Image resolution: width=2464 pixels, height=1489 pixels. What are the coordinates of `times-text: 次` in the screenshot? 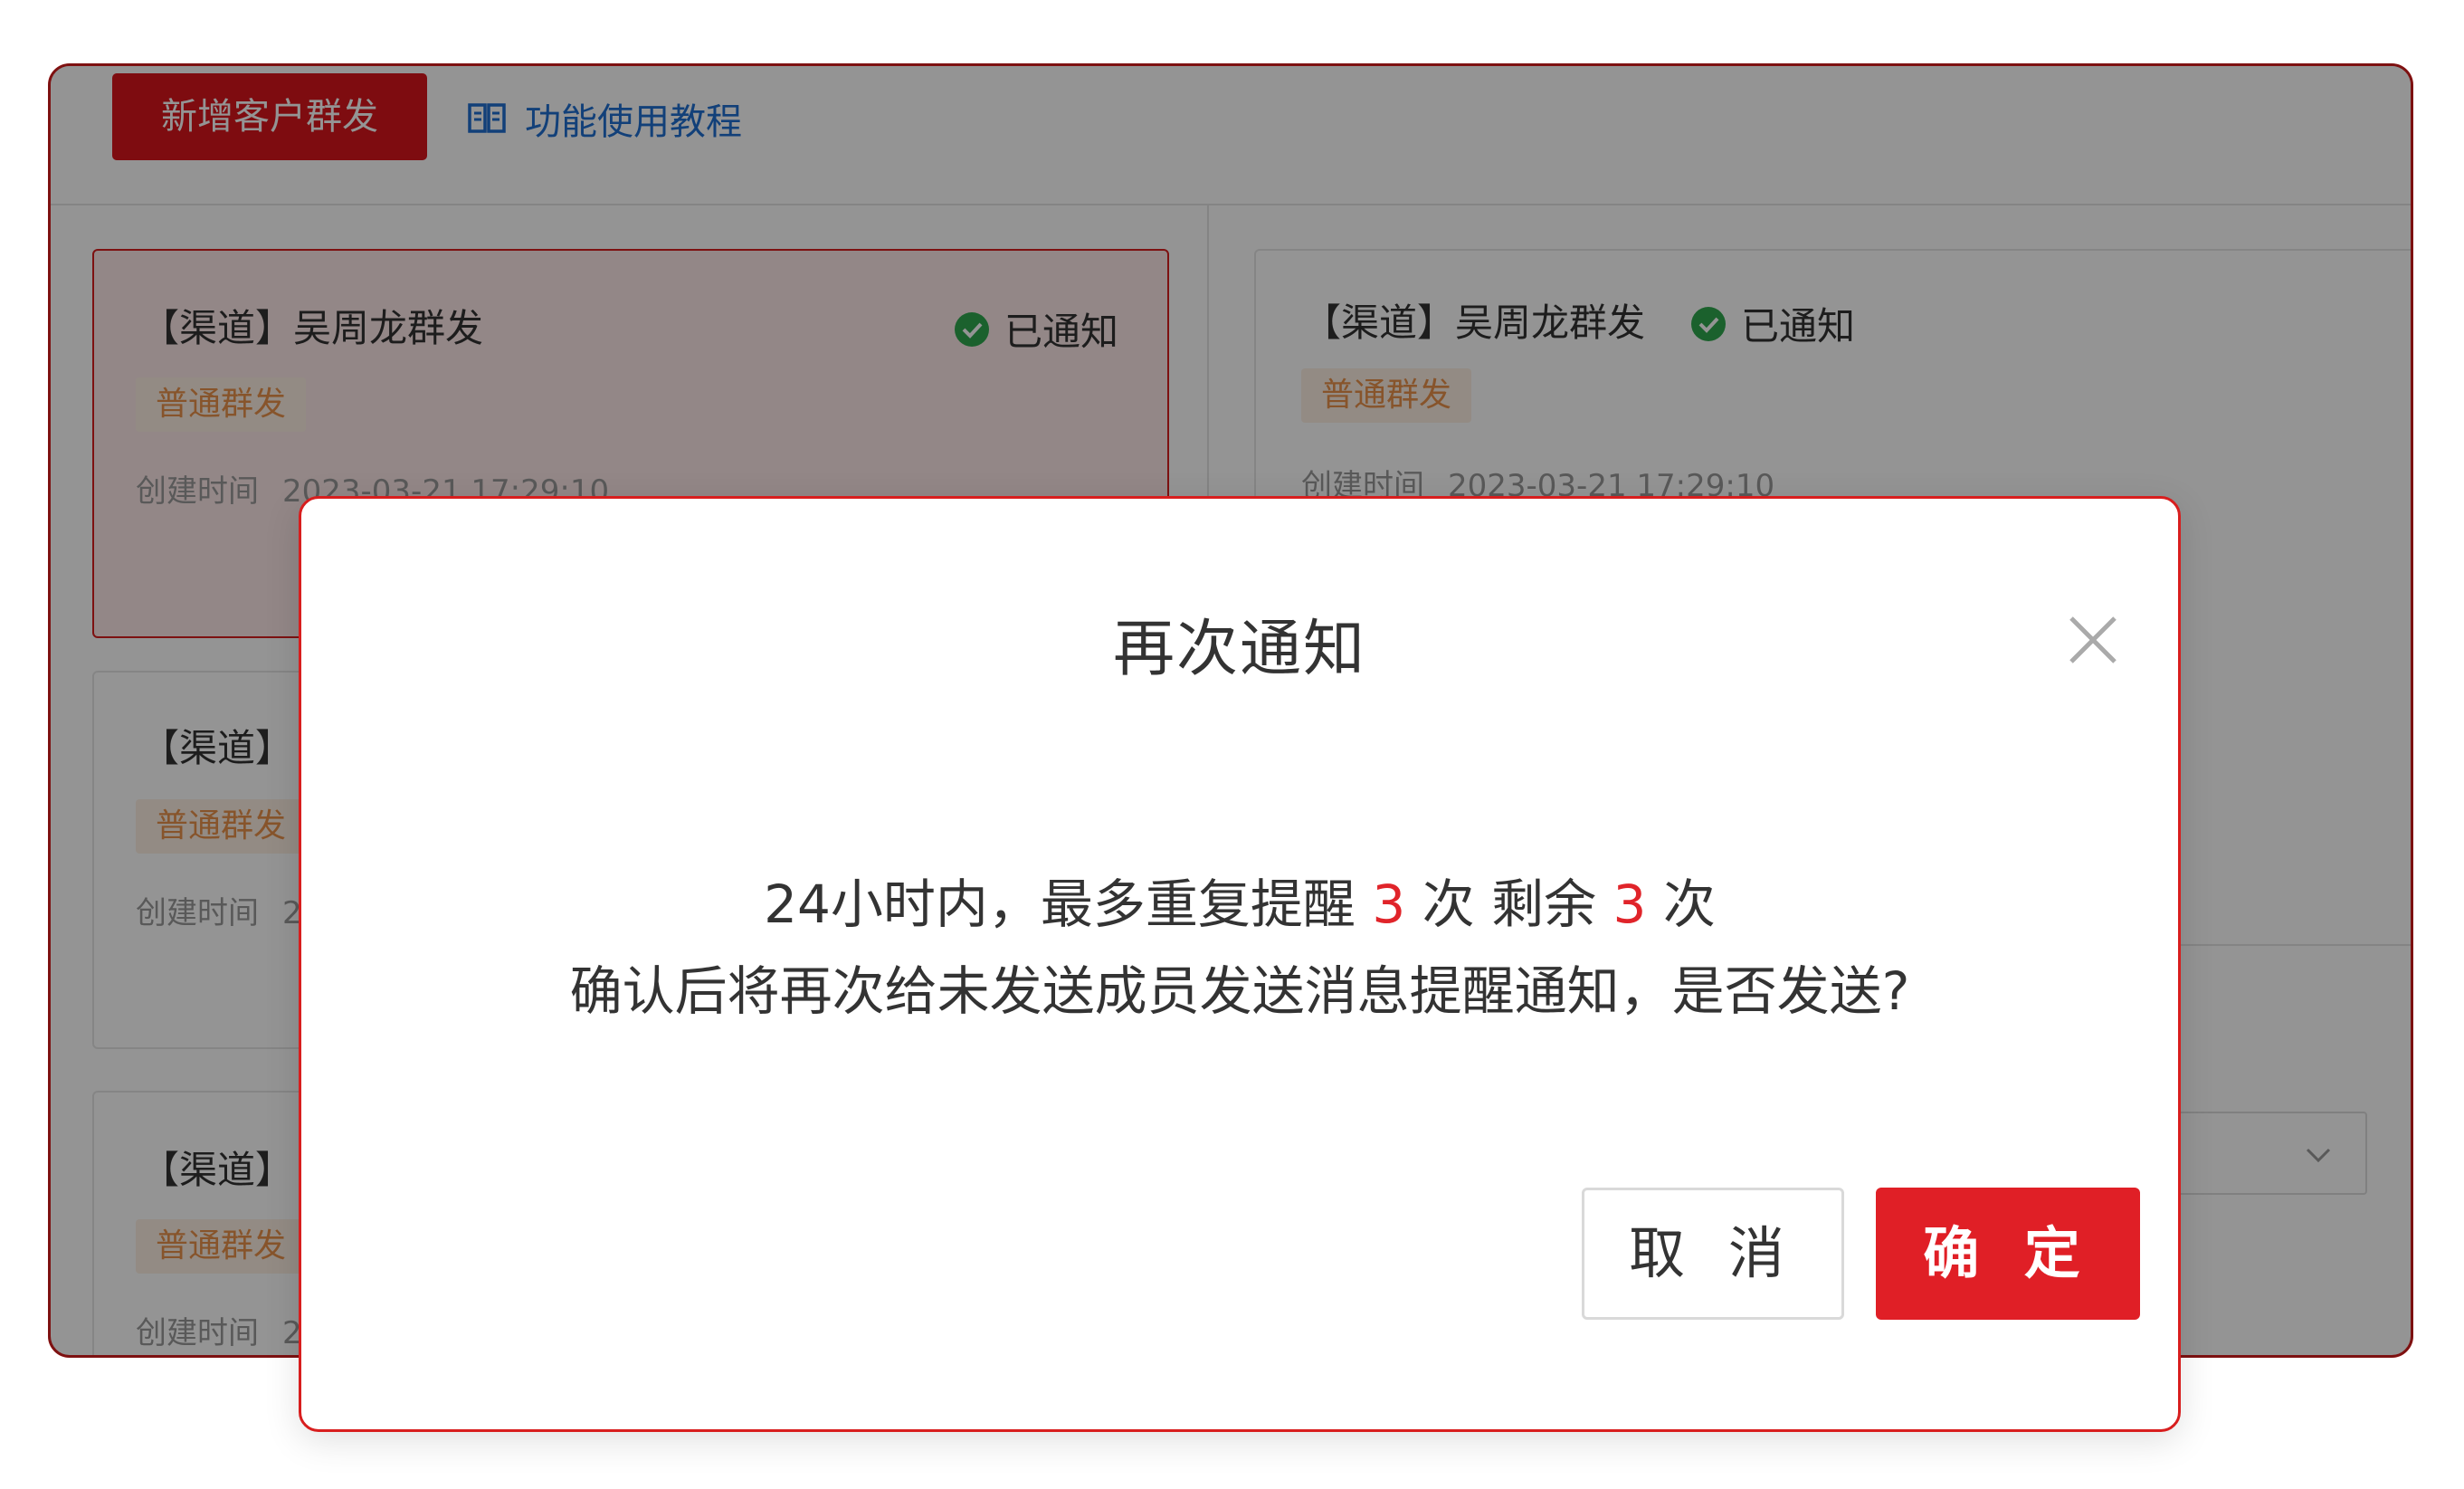 It's located at (1689, 904).